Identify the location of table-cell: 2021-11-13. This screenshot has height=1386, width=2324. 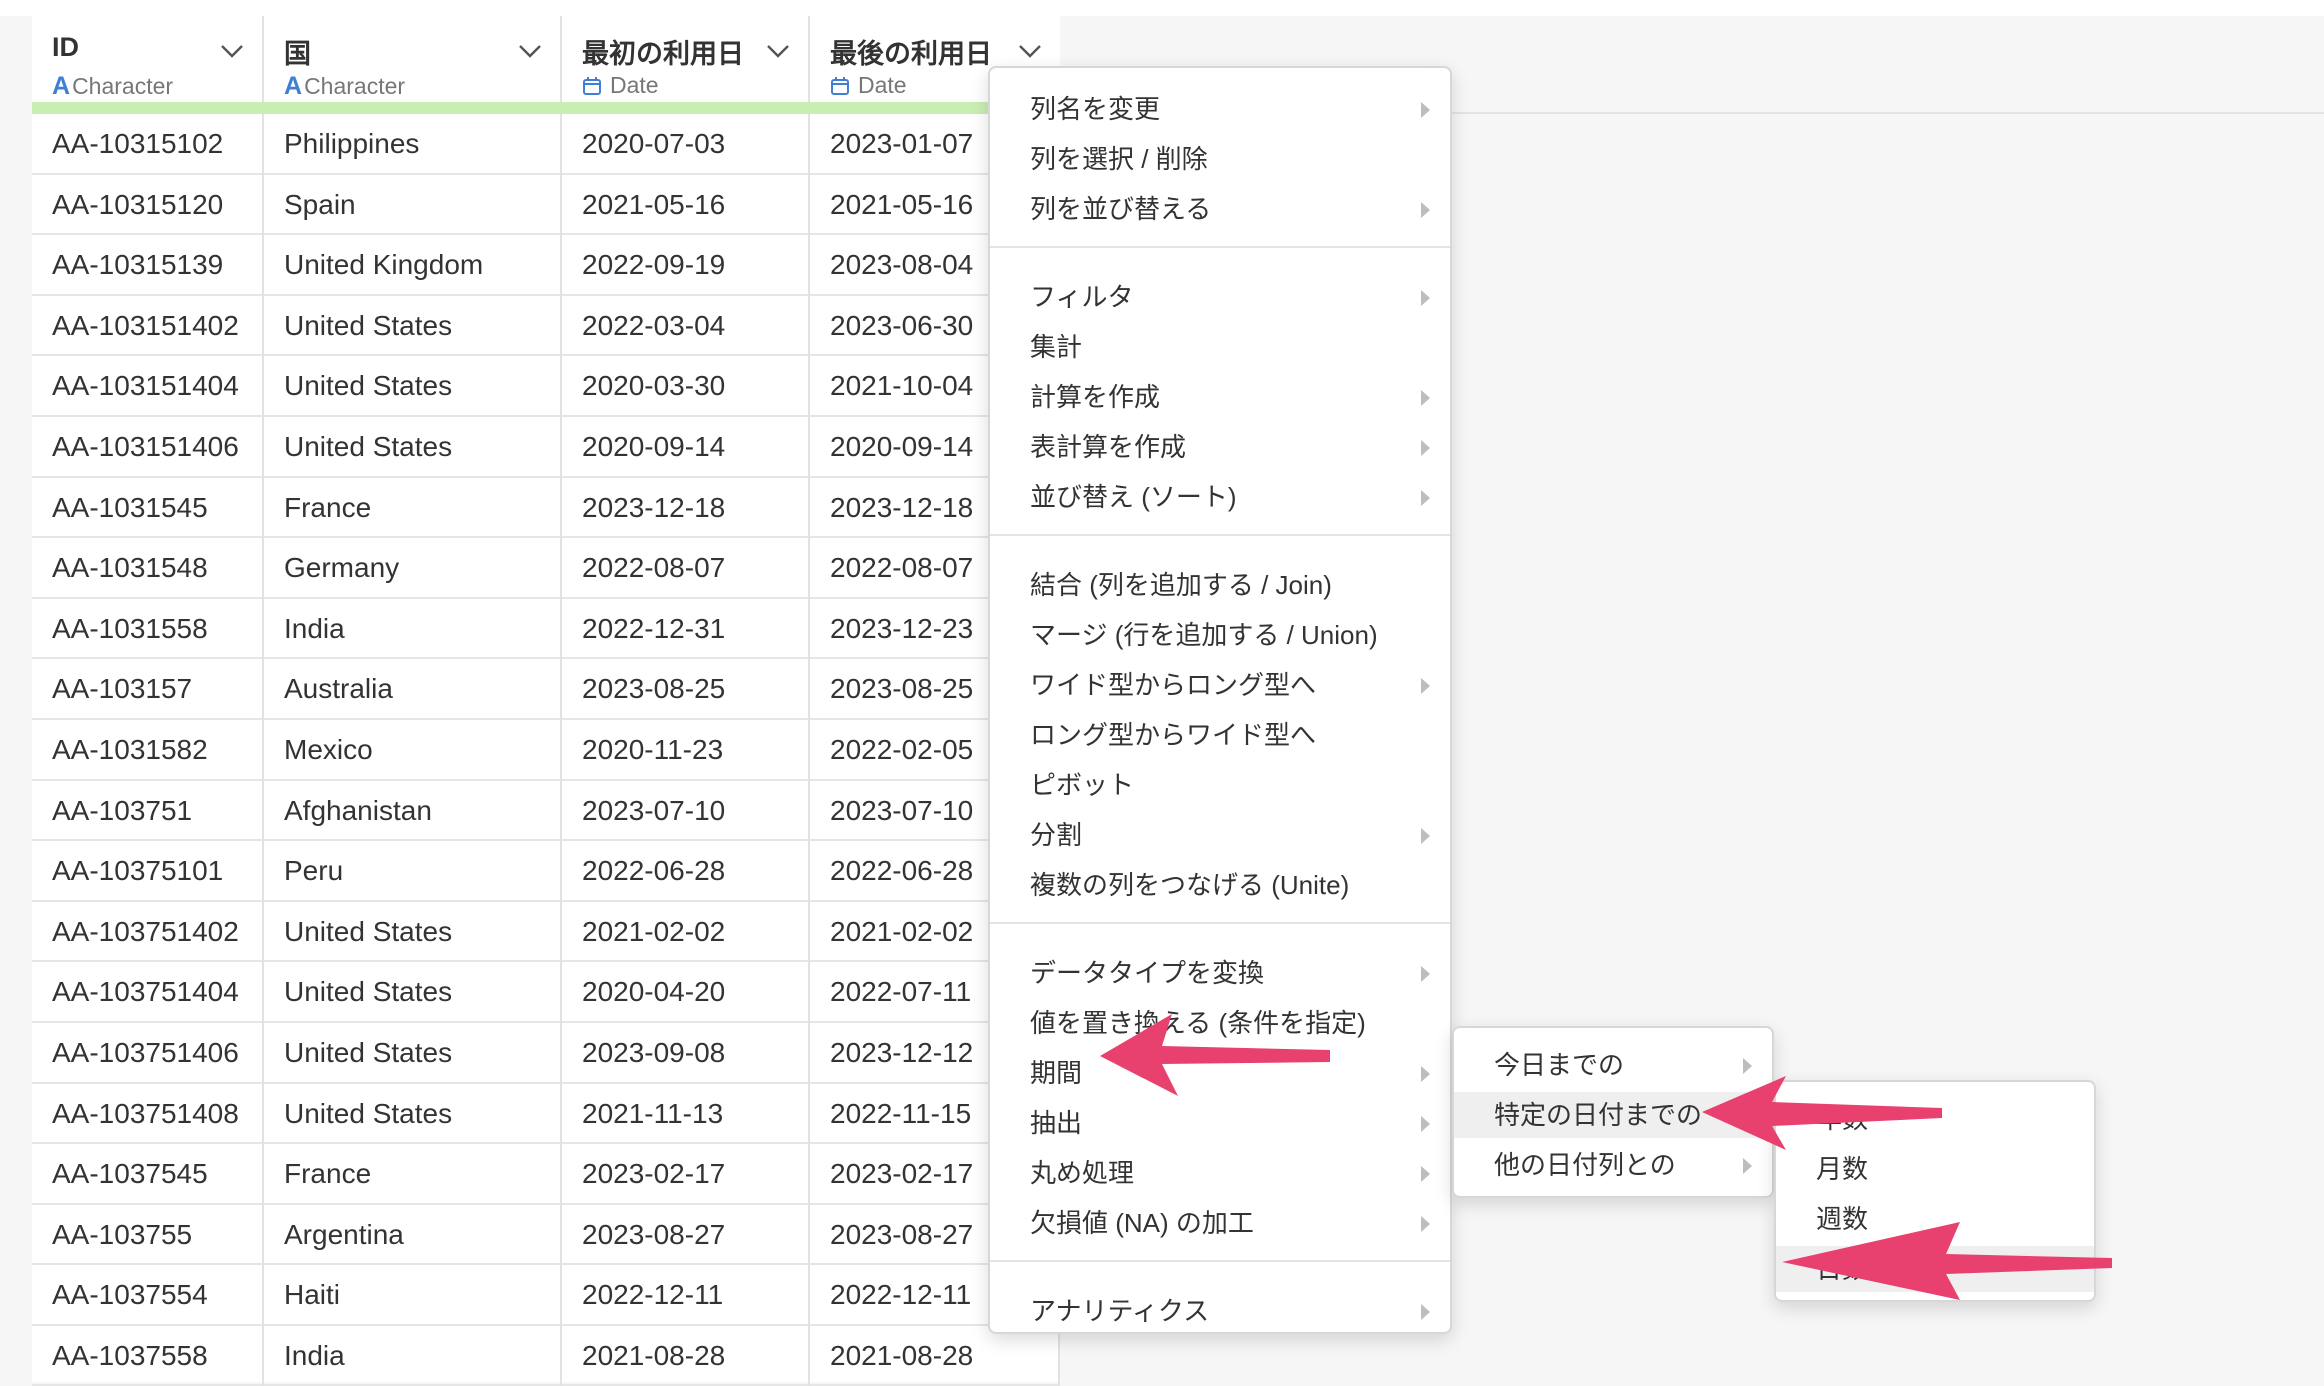
(686, 1114).